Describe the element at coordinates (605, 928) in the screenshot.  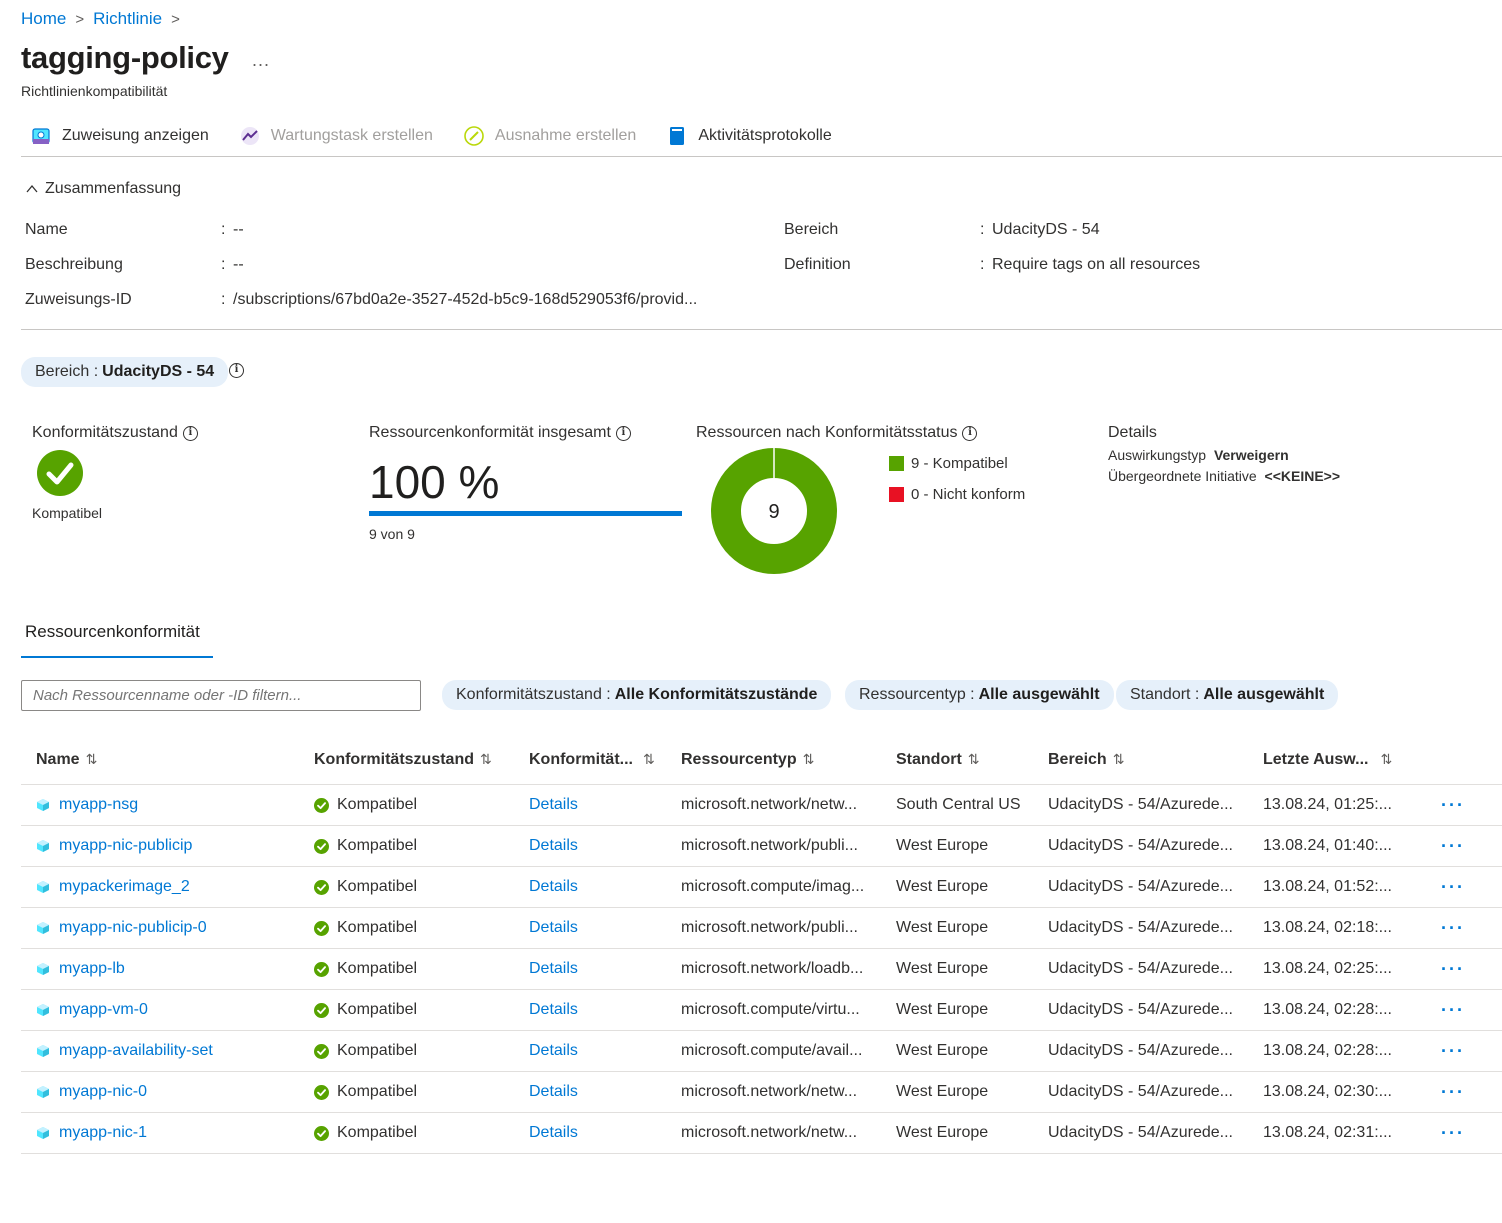
I see `compliance-details-cell: Details` at that location.